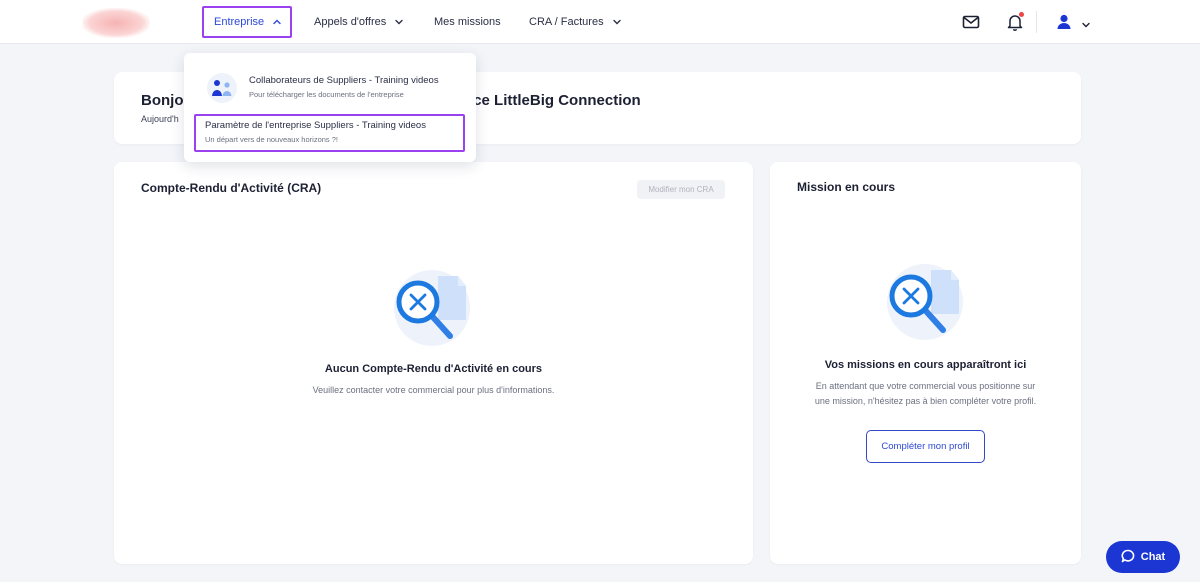 The height and width of the screenshot is (582, 1200). Describe the element at coordinates (1153, 557) in the screenshot. I see `chat-label: Chat` at that location.